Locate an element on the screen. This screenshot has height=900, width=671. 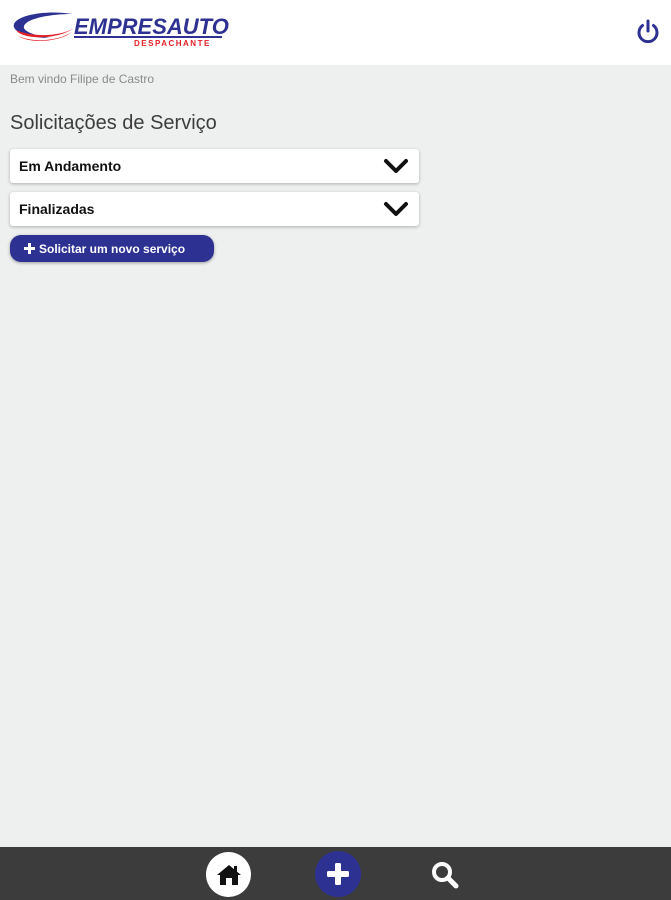
power-icon is located at coordinates (648, 31).